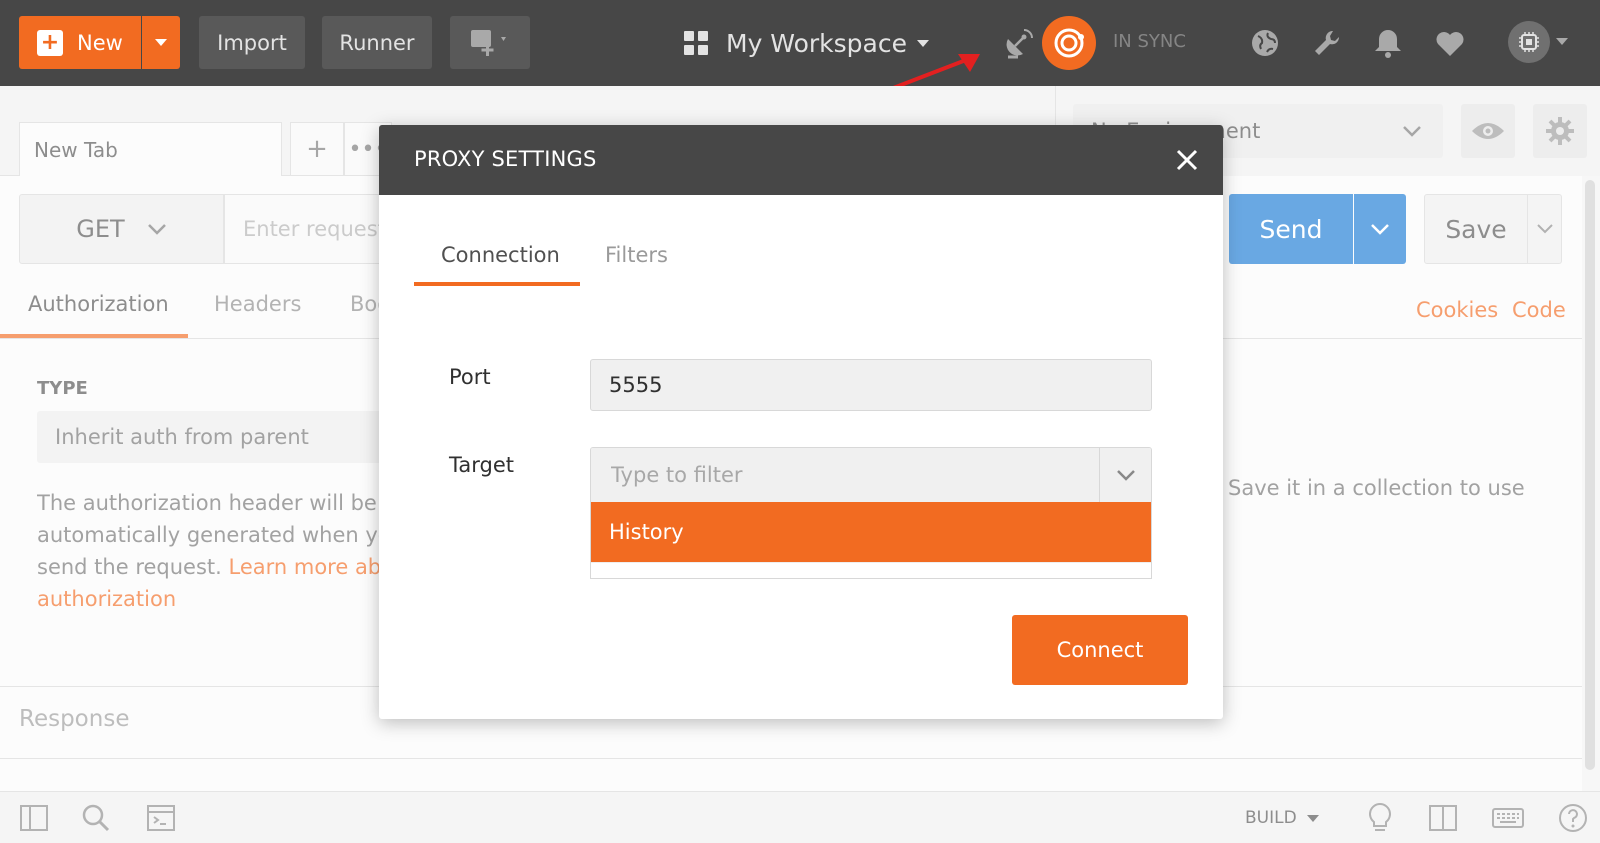  I want to click on grid-icon, so click(696, 43).